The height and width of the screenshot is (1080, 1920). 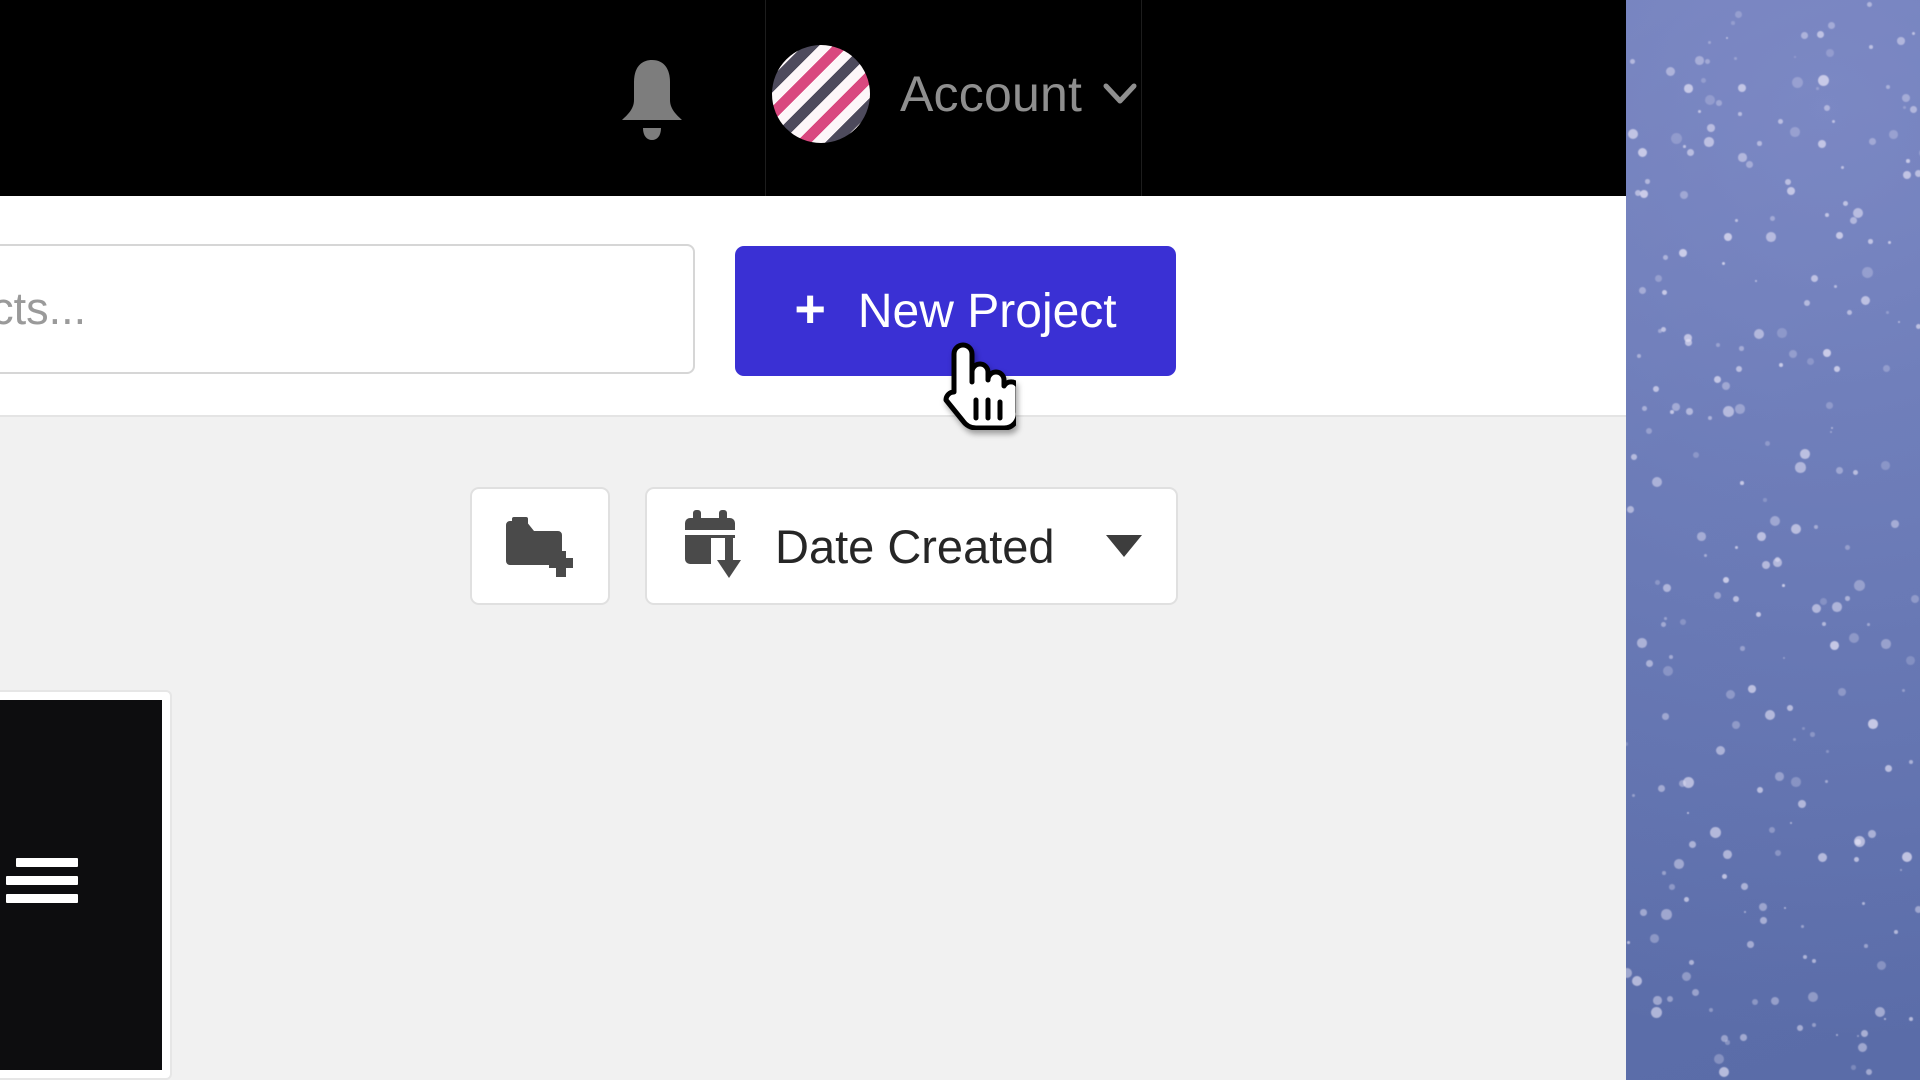 I want to click on project-card, so click(x=86, y=885).